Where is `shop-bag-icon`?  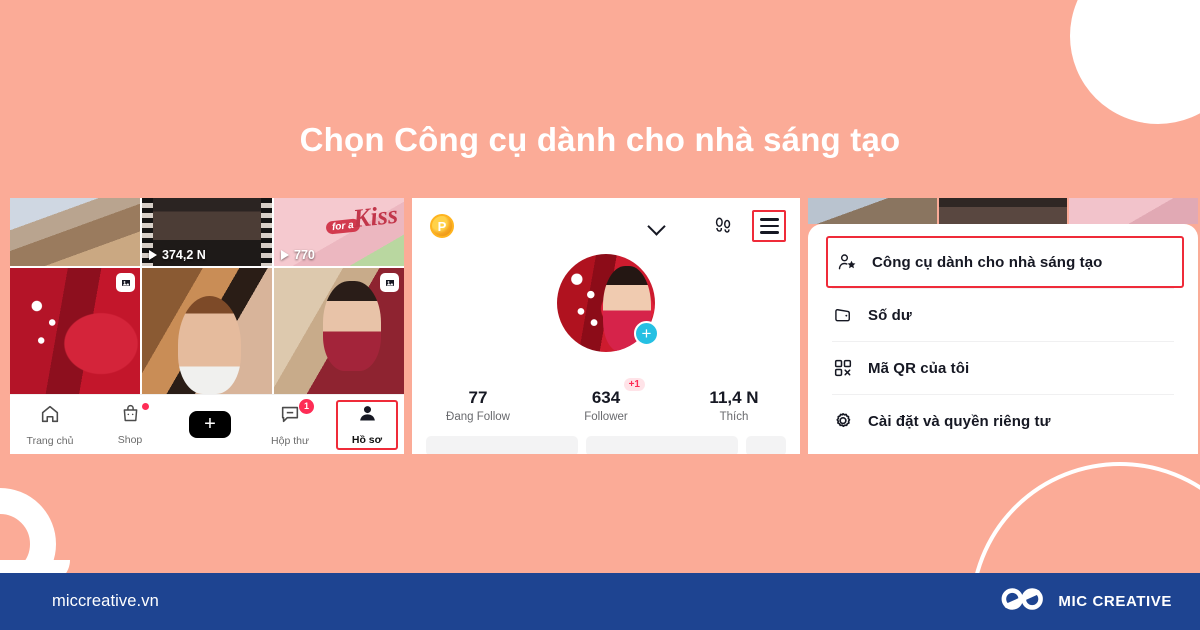
shop-bag-icon is located at coordinates (130, 416).